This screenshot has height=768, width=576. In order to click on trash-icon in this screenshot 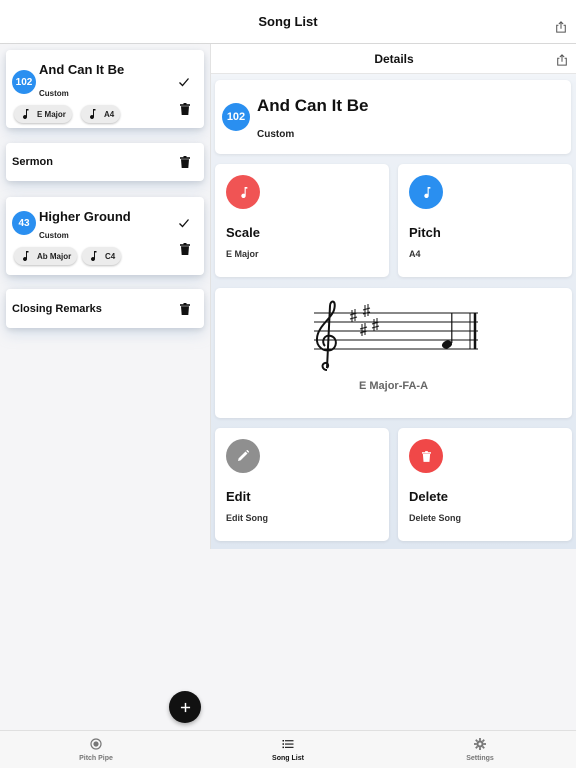, I will do `click(426, 456)`.